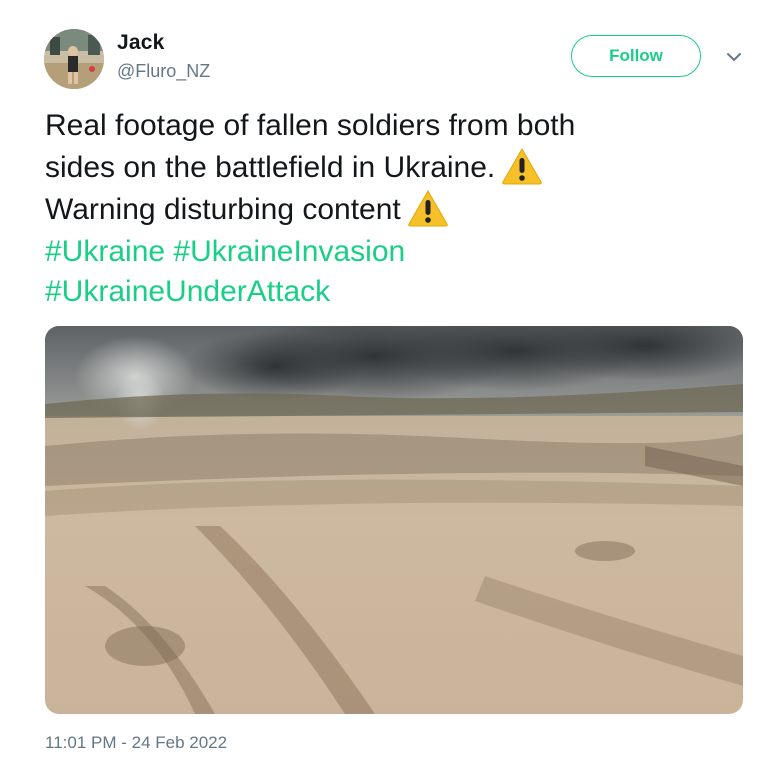 This screenshot has width=776, height=760. Describe the element at coordinates (105, 251) in the screenshot. I see `hashtag-link: #Ukraine` at that location.